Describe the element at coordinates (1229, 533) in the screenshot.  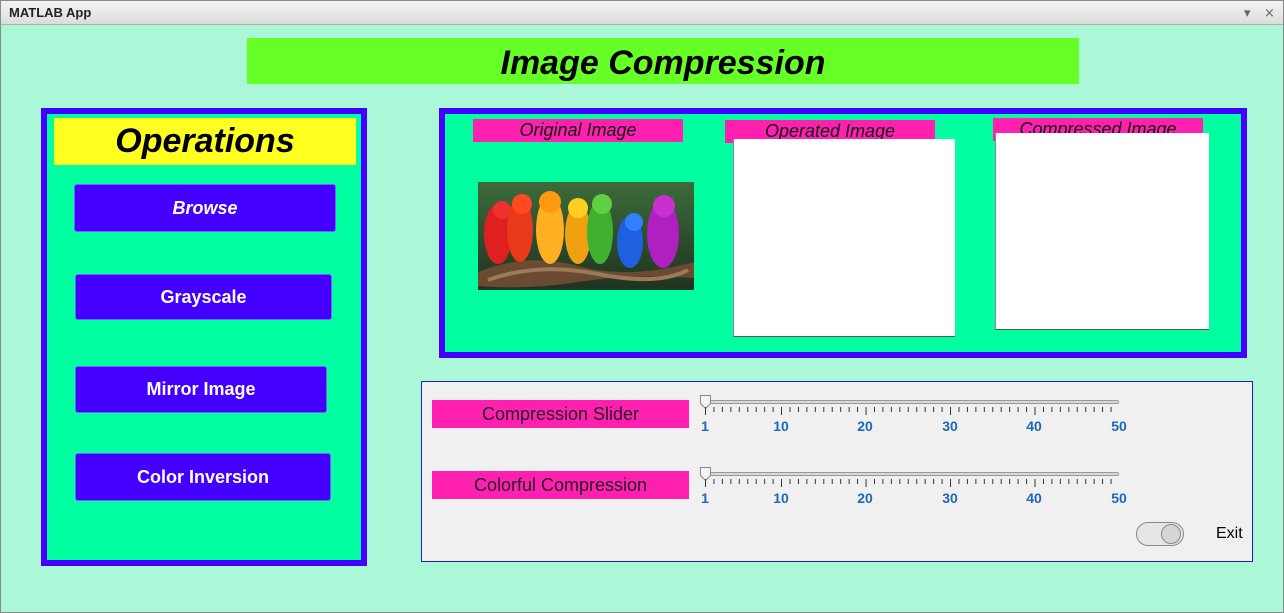
I see `exit-label: Exit` at that location.